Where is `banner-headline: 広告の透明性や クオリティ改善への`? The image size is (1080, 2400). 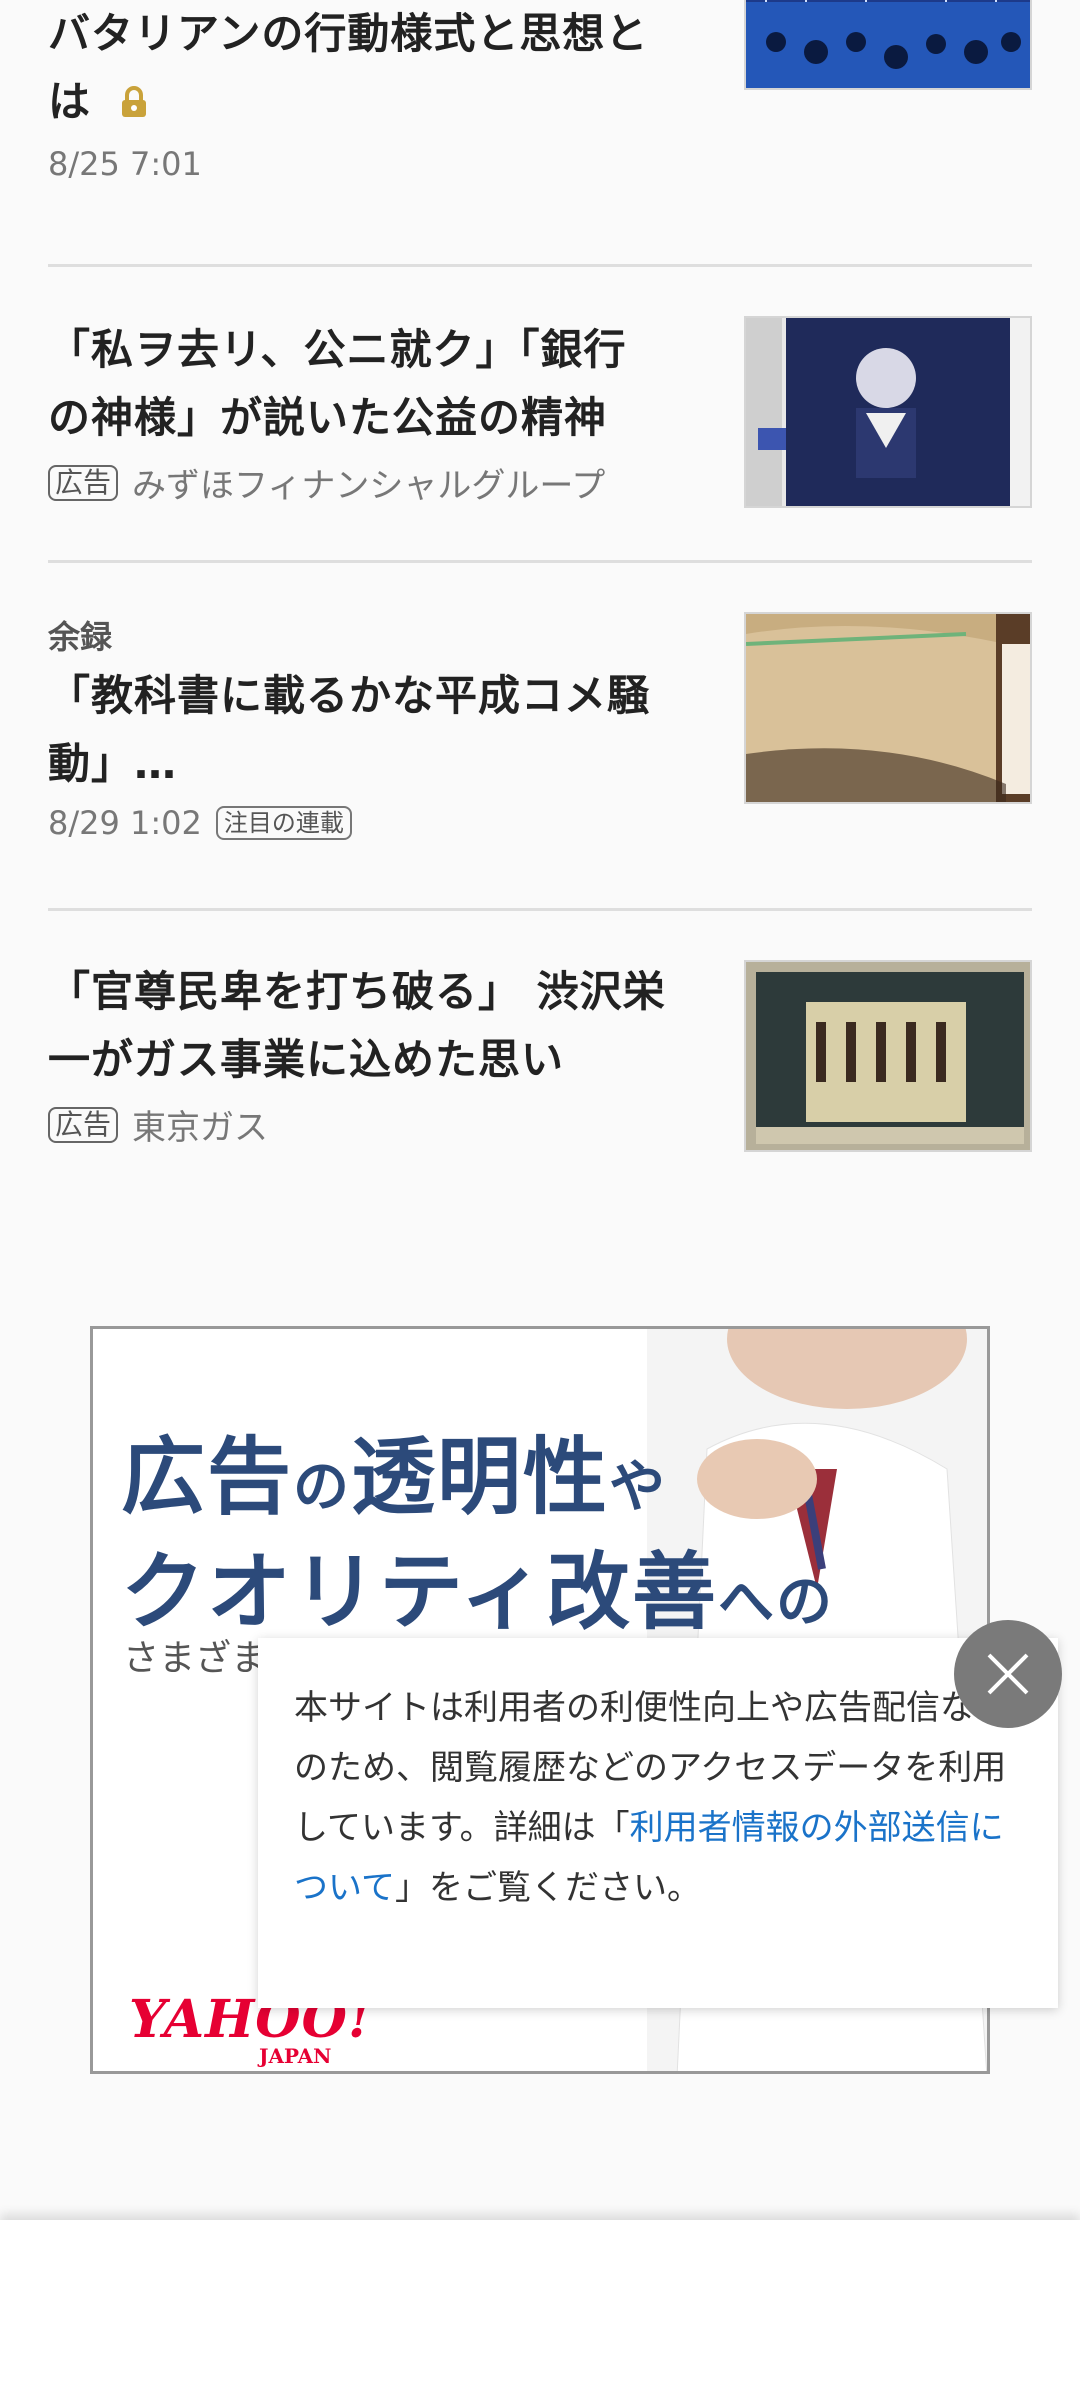 banner-headline: 広告の透明性や クオリティ改善への is located at coordinates (477, 1534).